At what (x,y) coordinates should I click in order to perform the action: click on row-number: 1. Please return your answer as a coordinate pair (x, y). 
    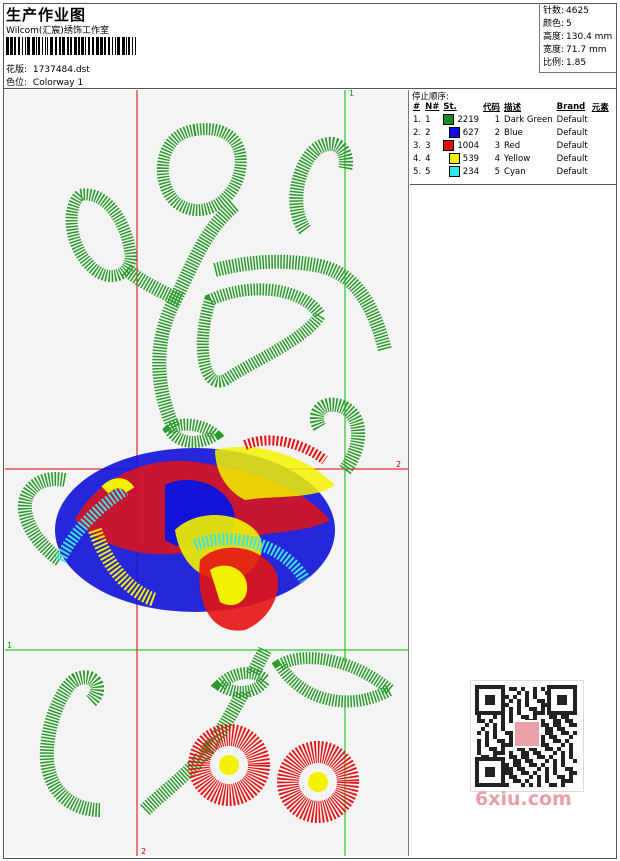
    Looking at the image, I should click on (428, 119).